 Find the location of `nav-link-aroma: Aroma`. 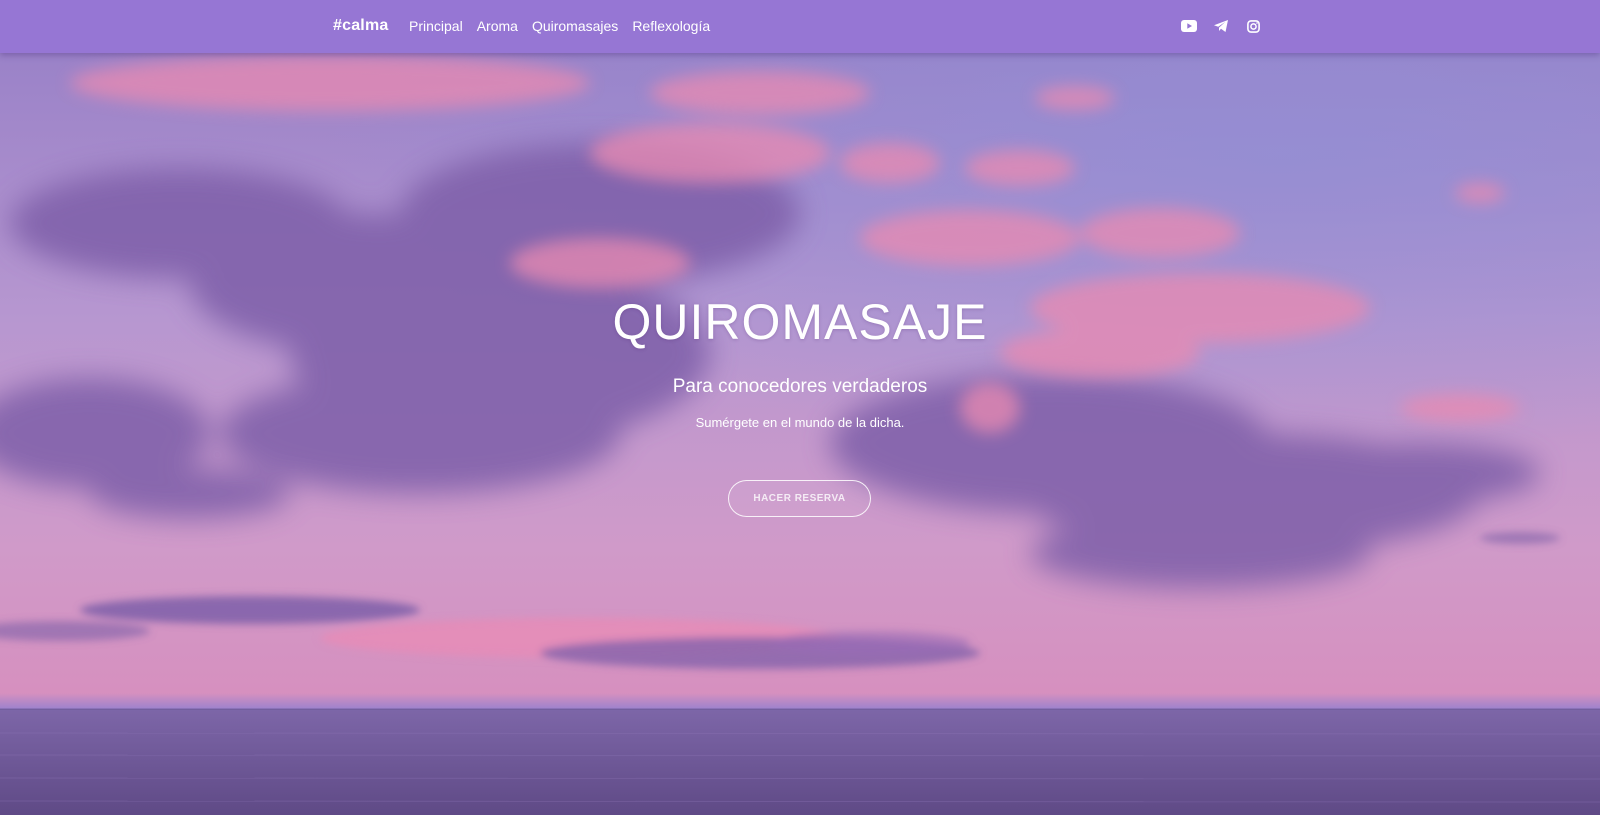

nav-link-aroma: Aroma is located at coordinates (497, 26).